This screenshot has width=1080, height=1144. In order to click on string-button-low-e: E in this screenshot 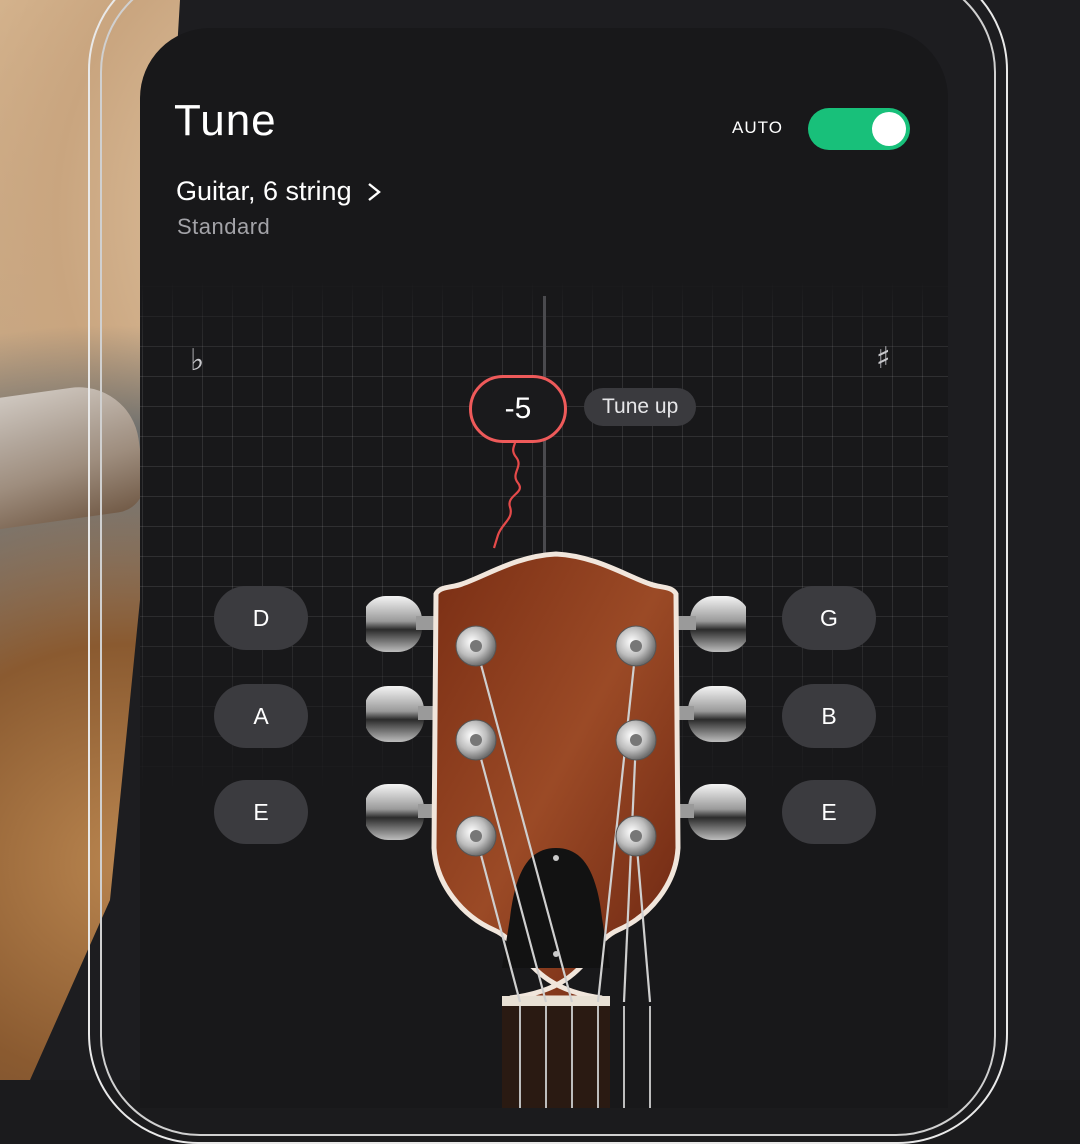, I will do `click(261, 812)`.